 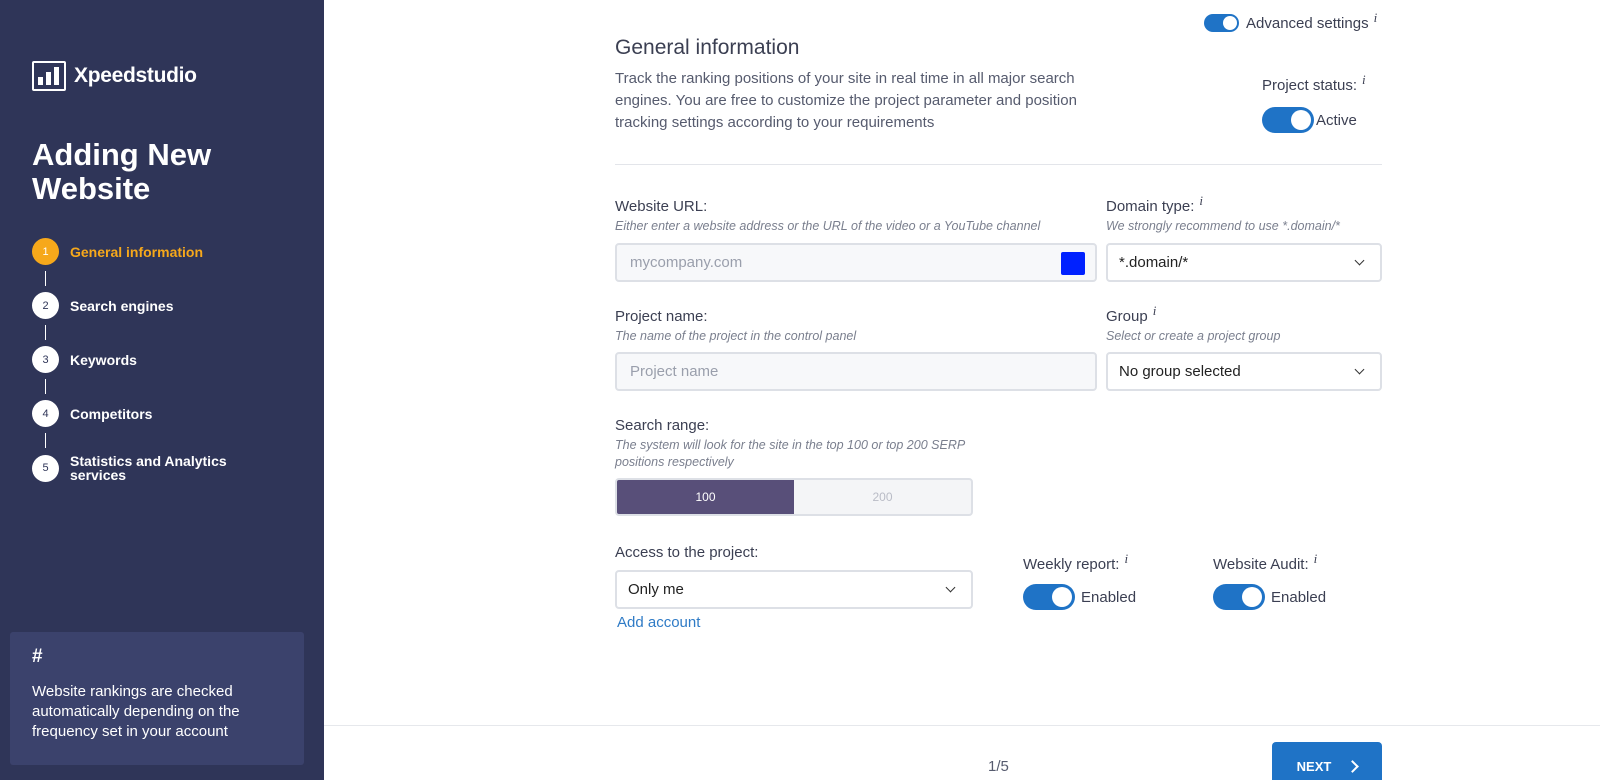 I want to click on domain-type-label: Domain type: i, so click(x=1154, y=204).